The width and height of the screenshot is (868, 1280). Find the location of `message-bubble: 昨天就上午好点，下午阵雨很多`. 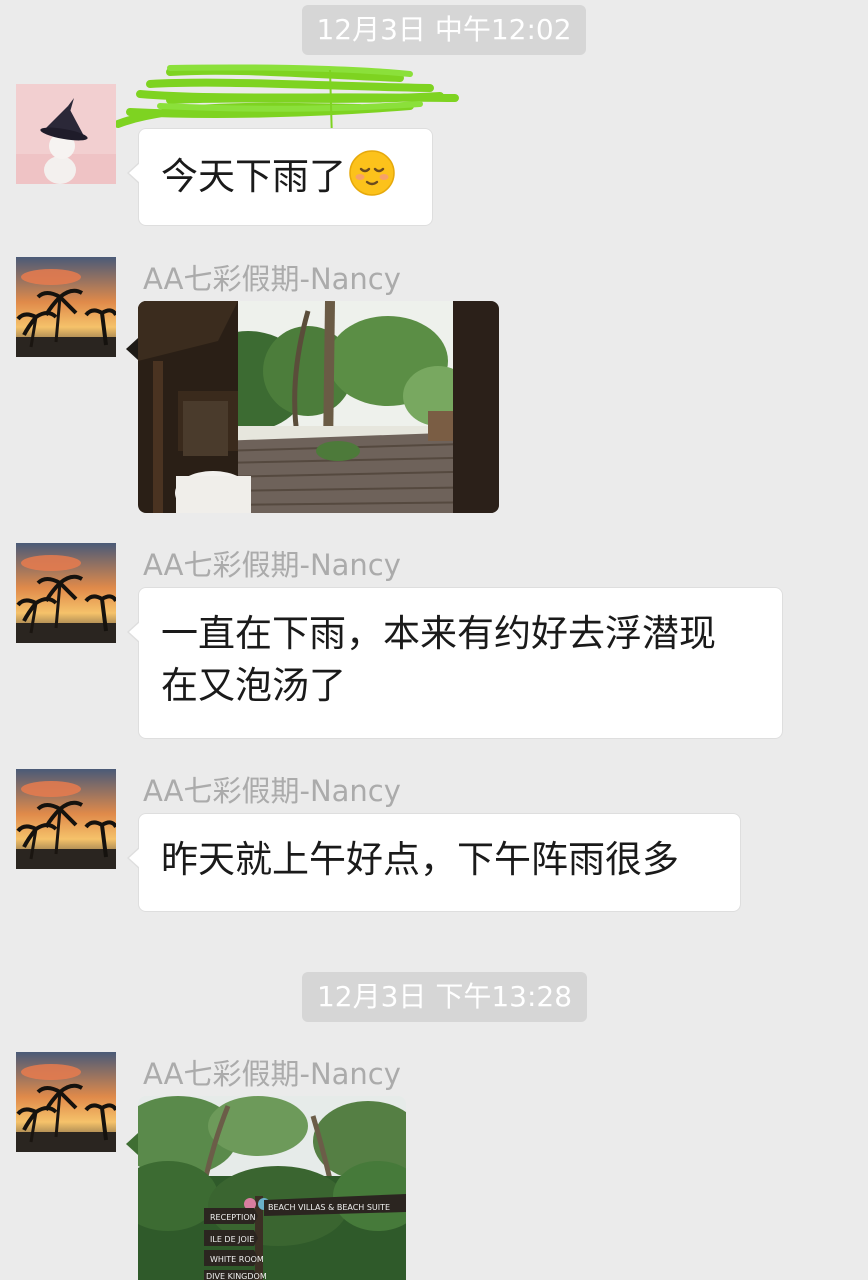

message-bubble: 昨天就上午好点，下午阵雨很多 is located at coordinates (434, 862).